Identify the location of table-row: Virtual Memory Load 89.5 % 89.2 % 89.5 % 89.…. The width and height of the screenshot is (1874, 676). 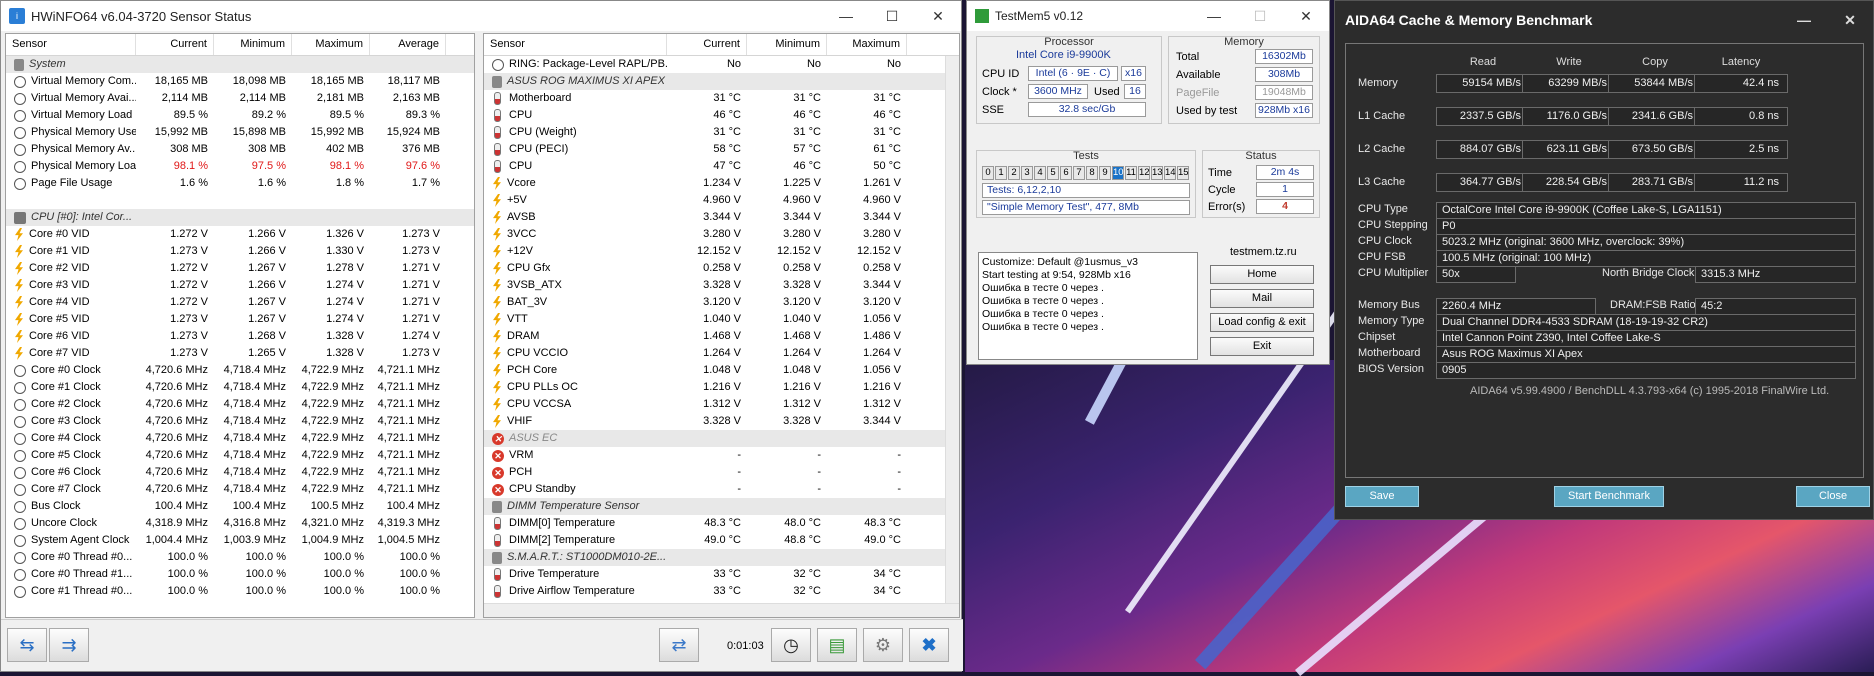
(240, 115).